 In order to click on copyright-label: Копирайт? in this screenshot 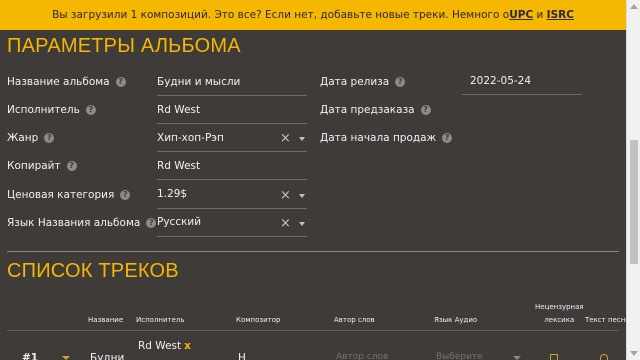, I will do `click(42, 166)`.